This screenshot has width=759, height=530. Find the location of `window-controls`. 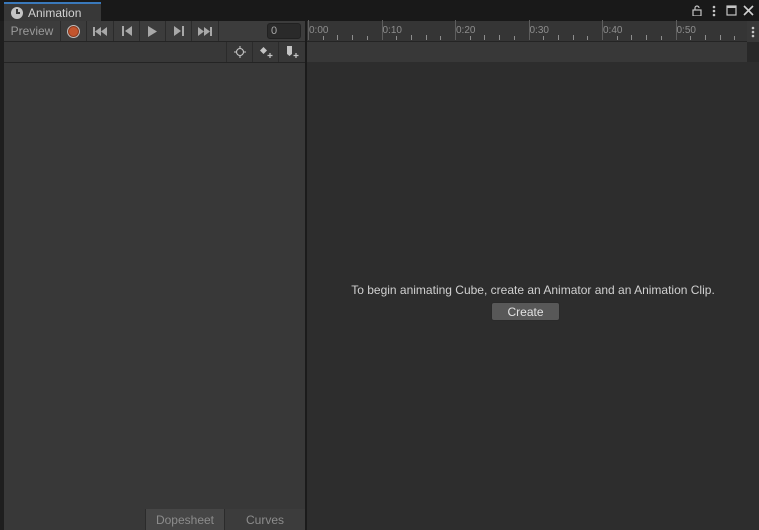

window-controls is located at coordinates (722, 10).